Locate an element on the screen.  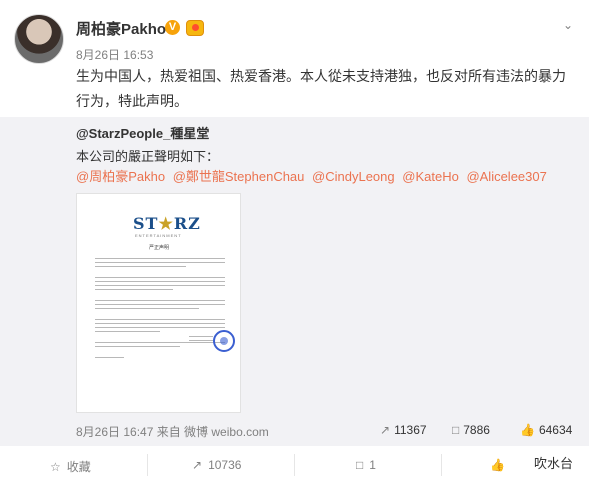
mention-link: @Alicelee307 is located at coordinates (506, 176).